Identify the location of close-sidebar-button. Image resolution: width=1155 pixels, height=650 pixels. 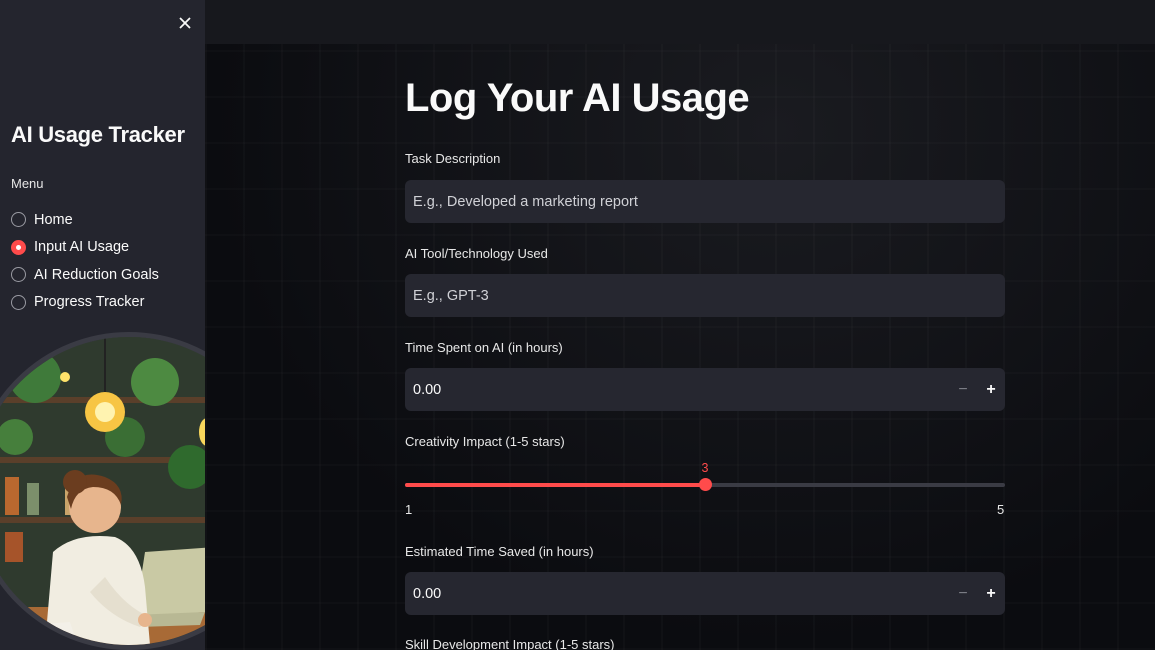
(185, 23).